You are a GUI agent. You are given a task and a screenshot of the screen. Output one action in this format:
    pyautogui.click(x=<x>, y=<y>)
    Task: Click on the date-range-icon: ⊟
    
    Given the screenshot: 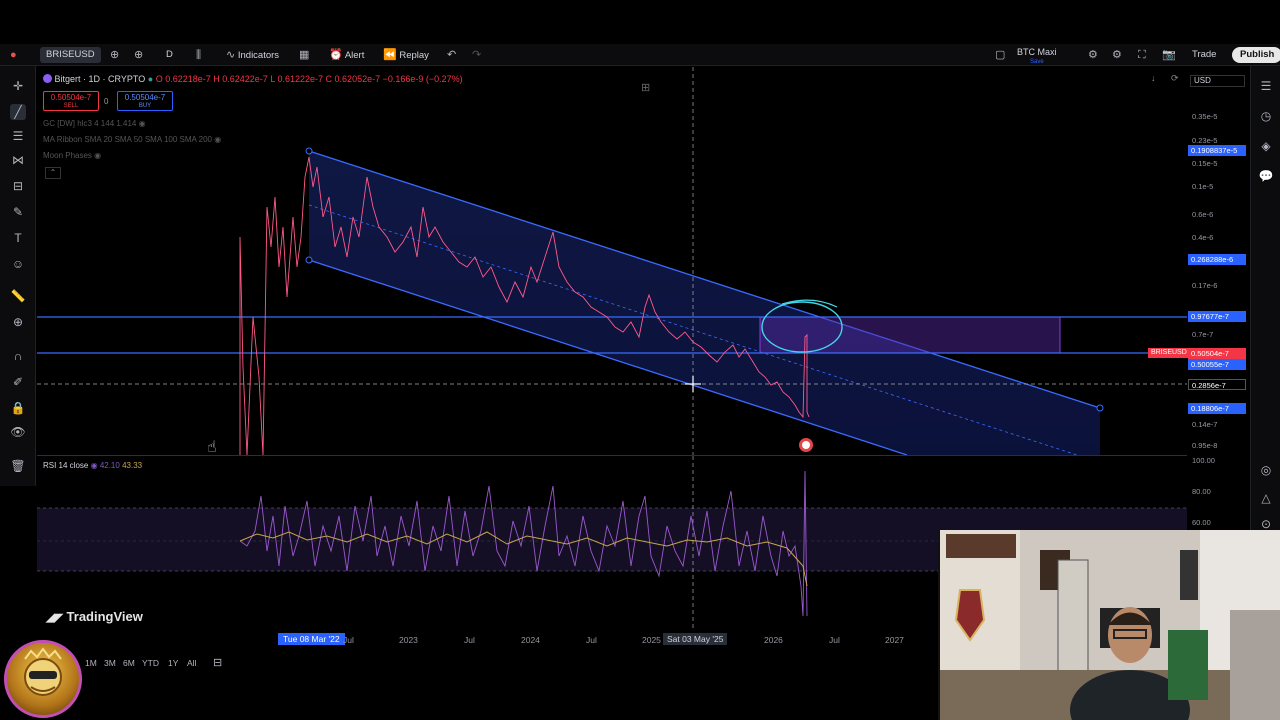 What is the action you would take?
    pyautogui.click(x=217, y=662)
    